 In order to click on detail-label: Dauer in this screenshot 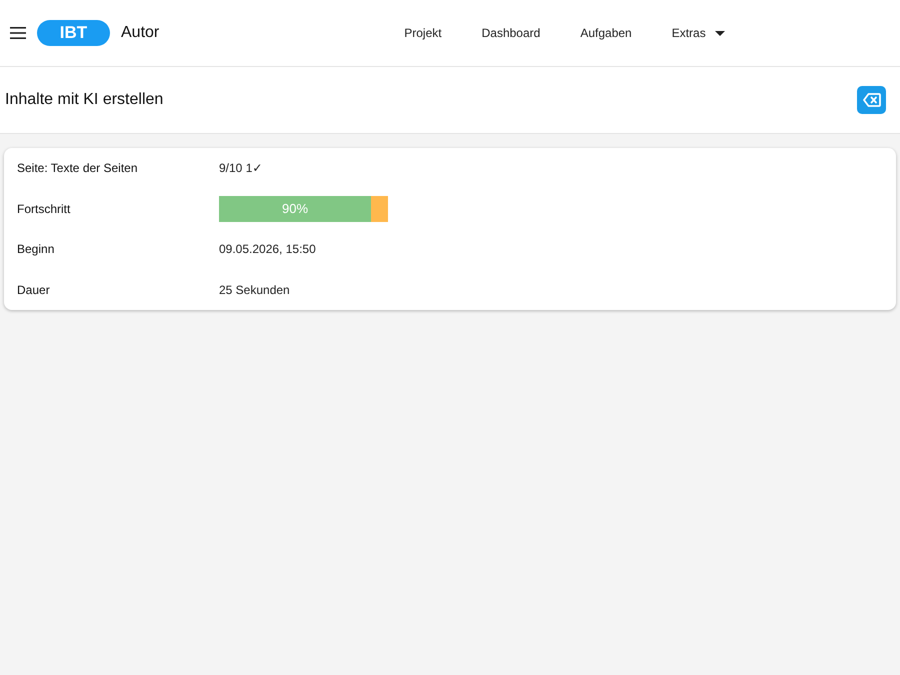, I will do `click(34, 289)`.